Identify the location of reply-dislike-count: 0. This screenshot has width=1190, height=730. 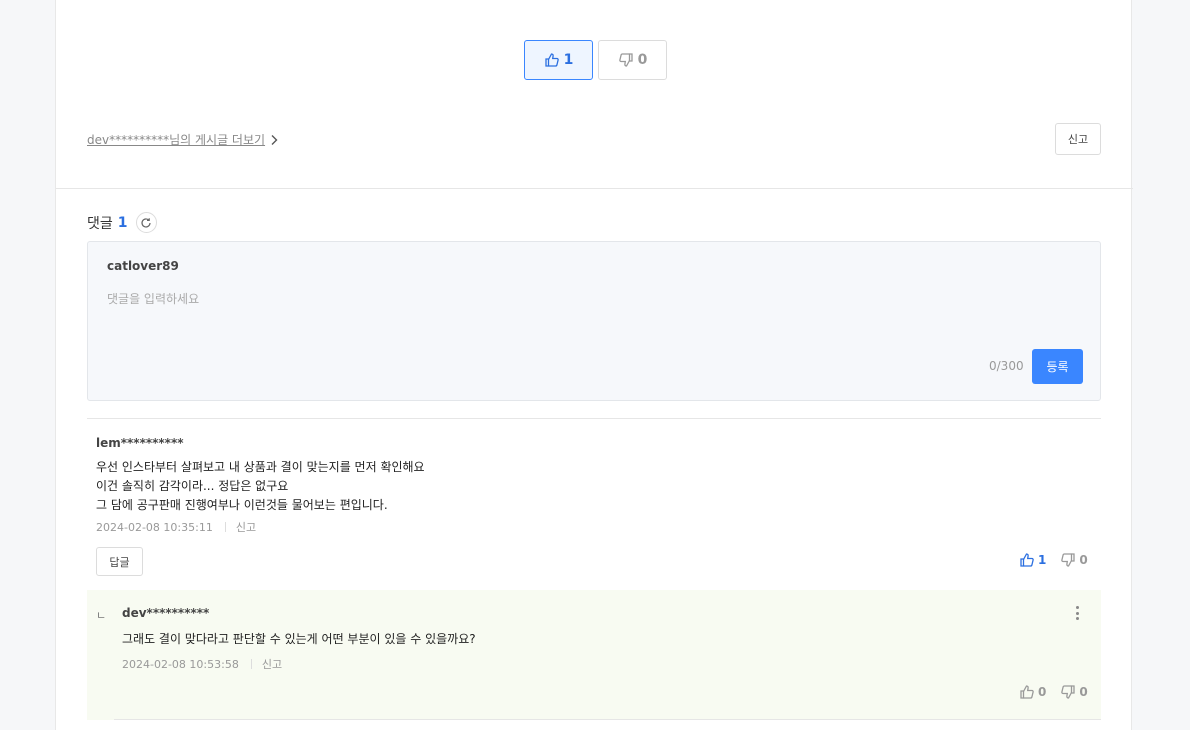
(1083, 692).